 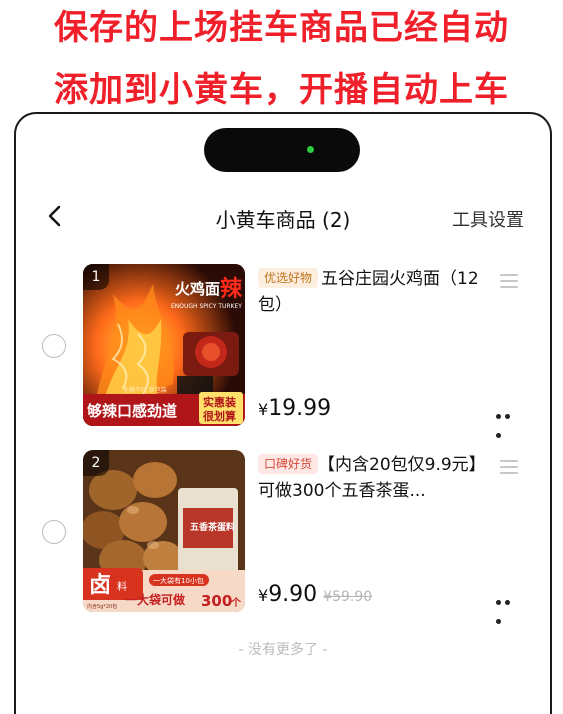 What do you see at coordinates (281, 90) in the screenshot?
I see `banner-line-2: 添加到小黄车，开播自动上车` at bounding box center [281, 90].